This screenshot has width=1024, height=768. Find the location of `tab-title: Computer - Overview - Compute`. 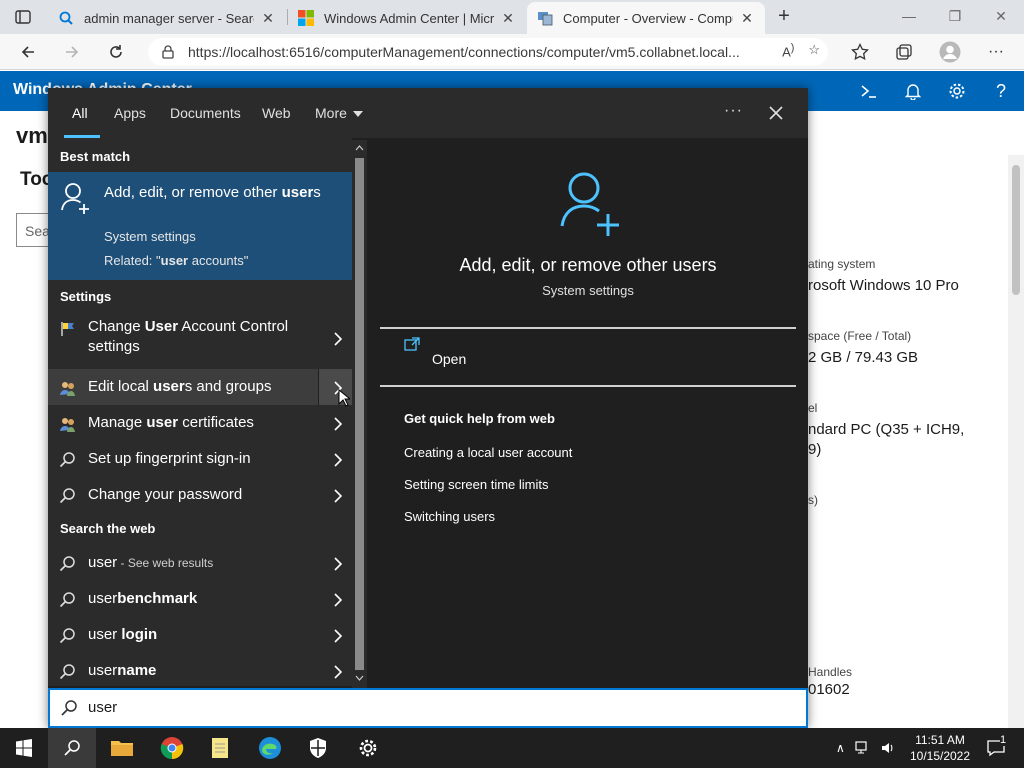

tab-title: Computer - Overview - Compute is located at coordinates (648, 18).